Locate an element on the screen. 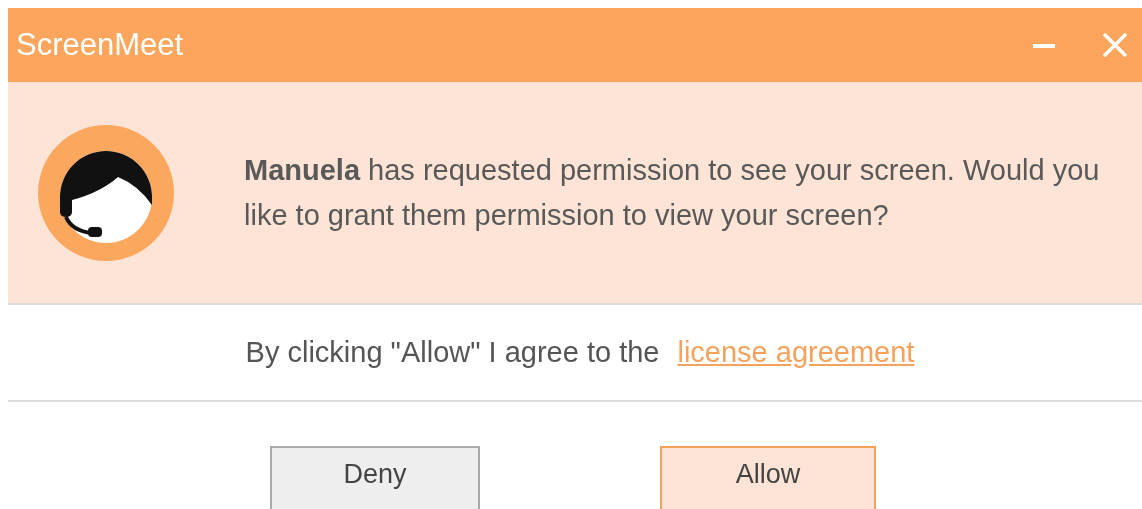  headset-avatar-icon is located at coordinates (106, 192).